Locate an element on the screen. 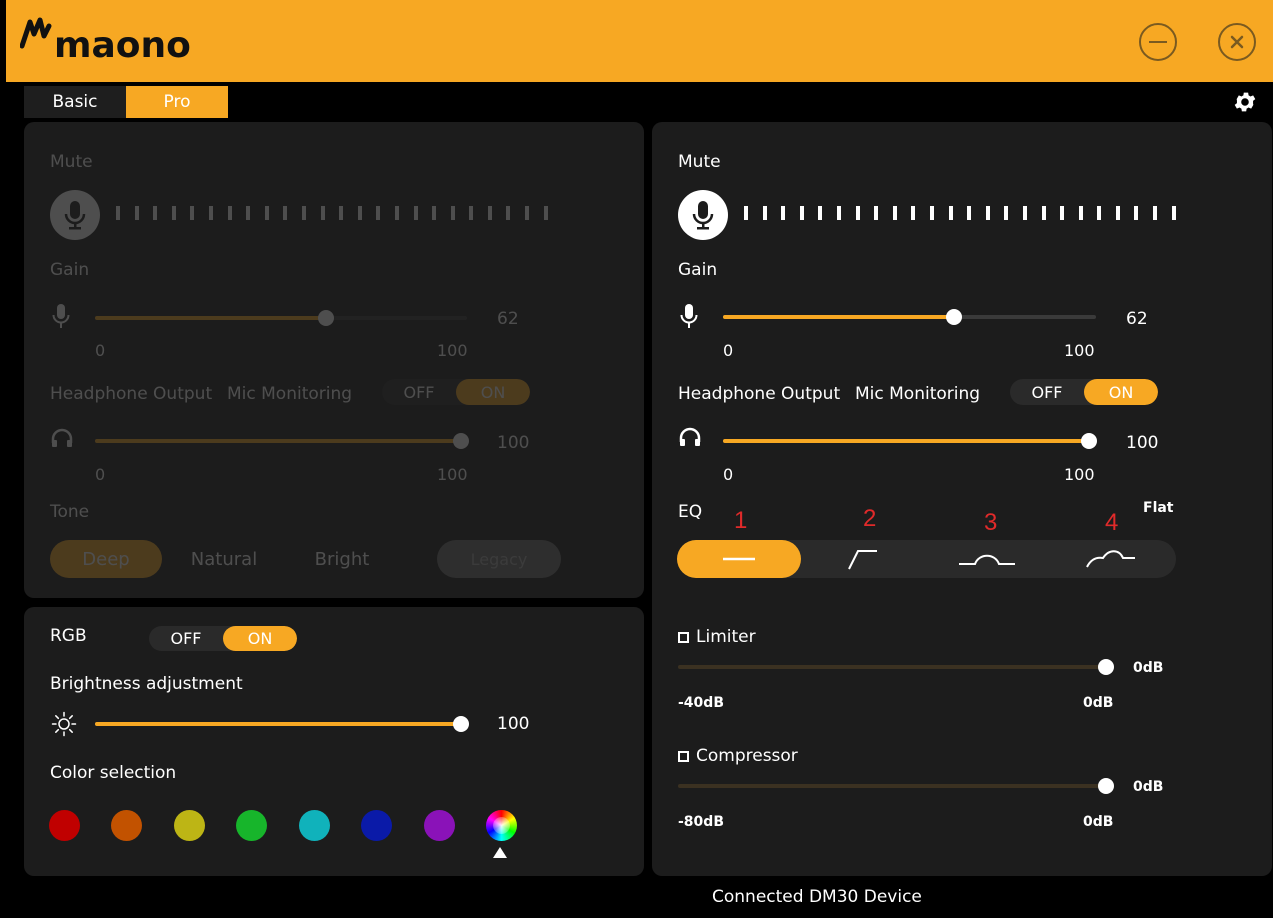 The width and height of the screenshot is (1273, 918). compressor-label: Compressor is located at coordinates (738, 756).